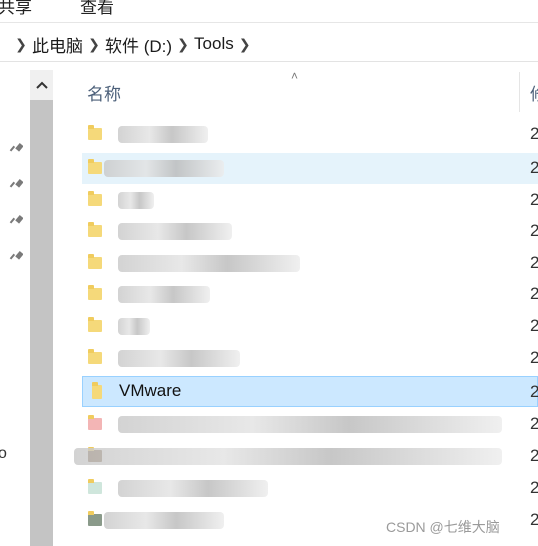  I want to click on column-header: ˄ 名称 修, so click(308, 90).